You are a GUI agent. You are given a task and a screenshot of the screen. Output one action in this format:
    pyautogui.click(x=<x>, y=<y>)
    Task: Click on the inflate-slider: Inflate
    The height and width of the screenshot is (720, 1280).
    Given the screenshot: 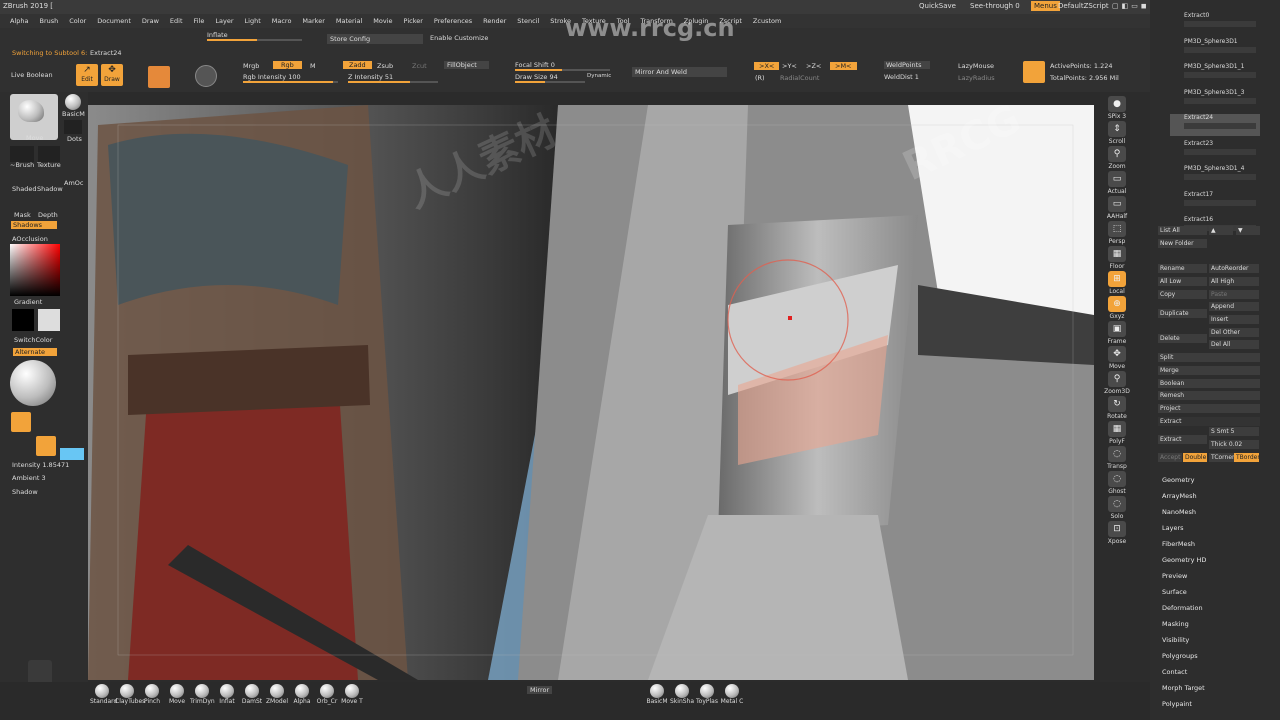 What is the action you would take?
    pyautogui.click(x=217, y=35)
    